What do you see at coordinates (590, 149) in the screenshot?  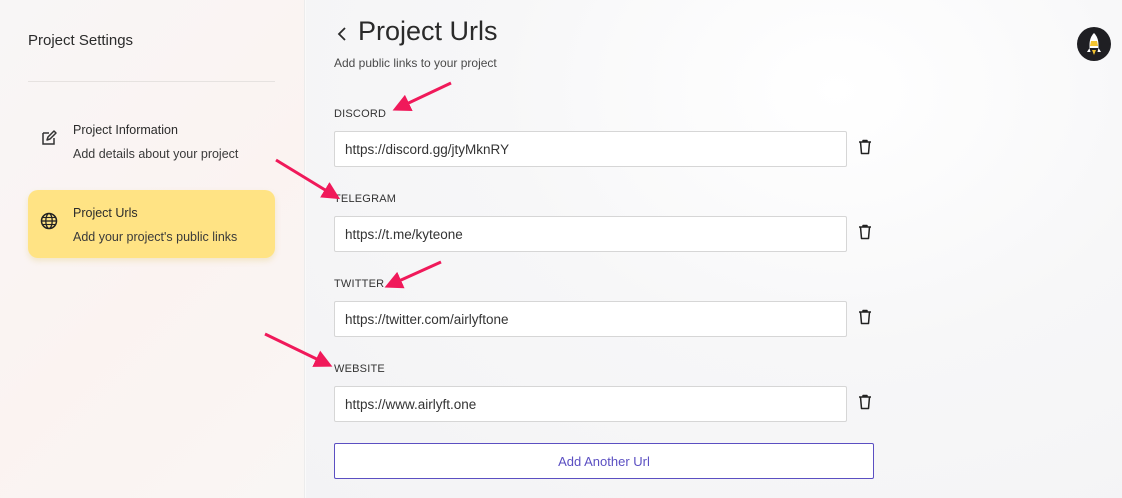 I see `discord-url-input` at bounding box center [590, 149].